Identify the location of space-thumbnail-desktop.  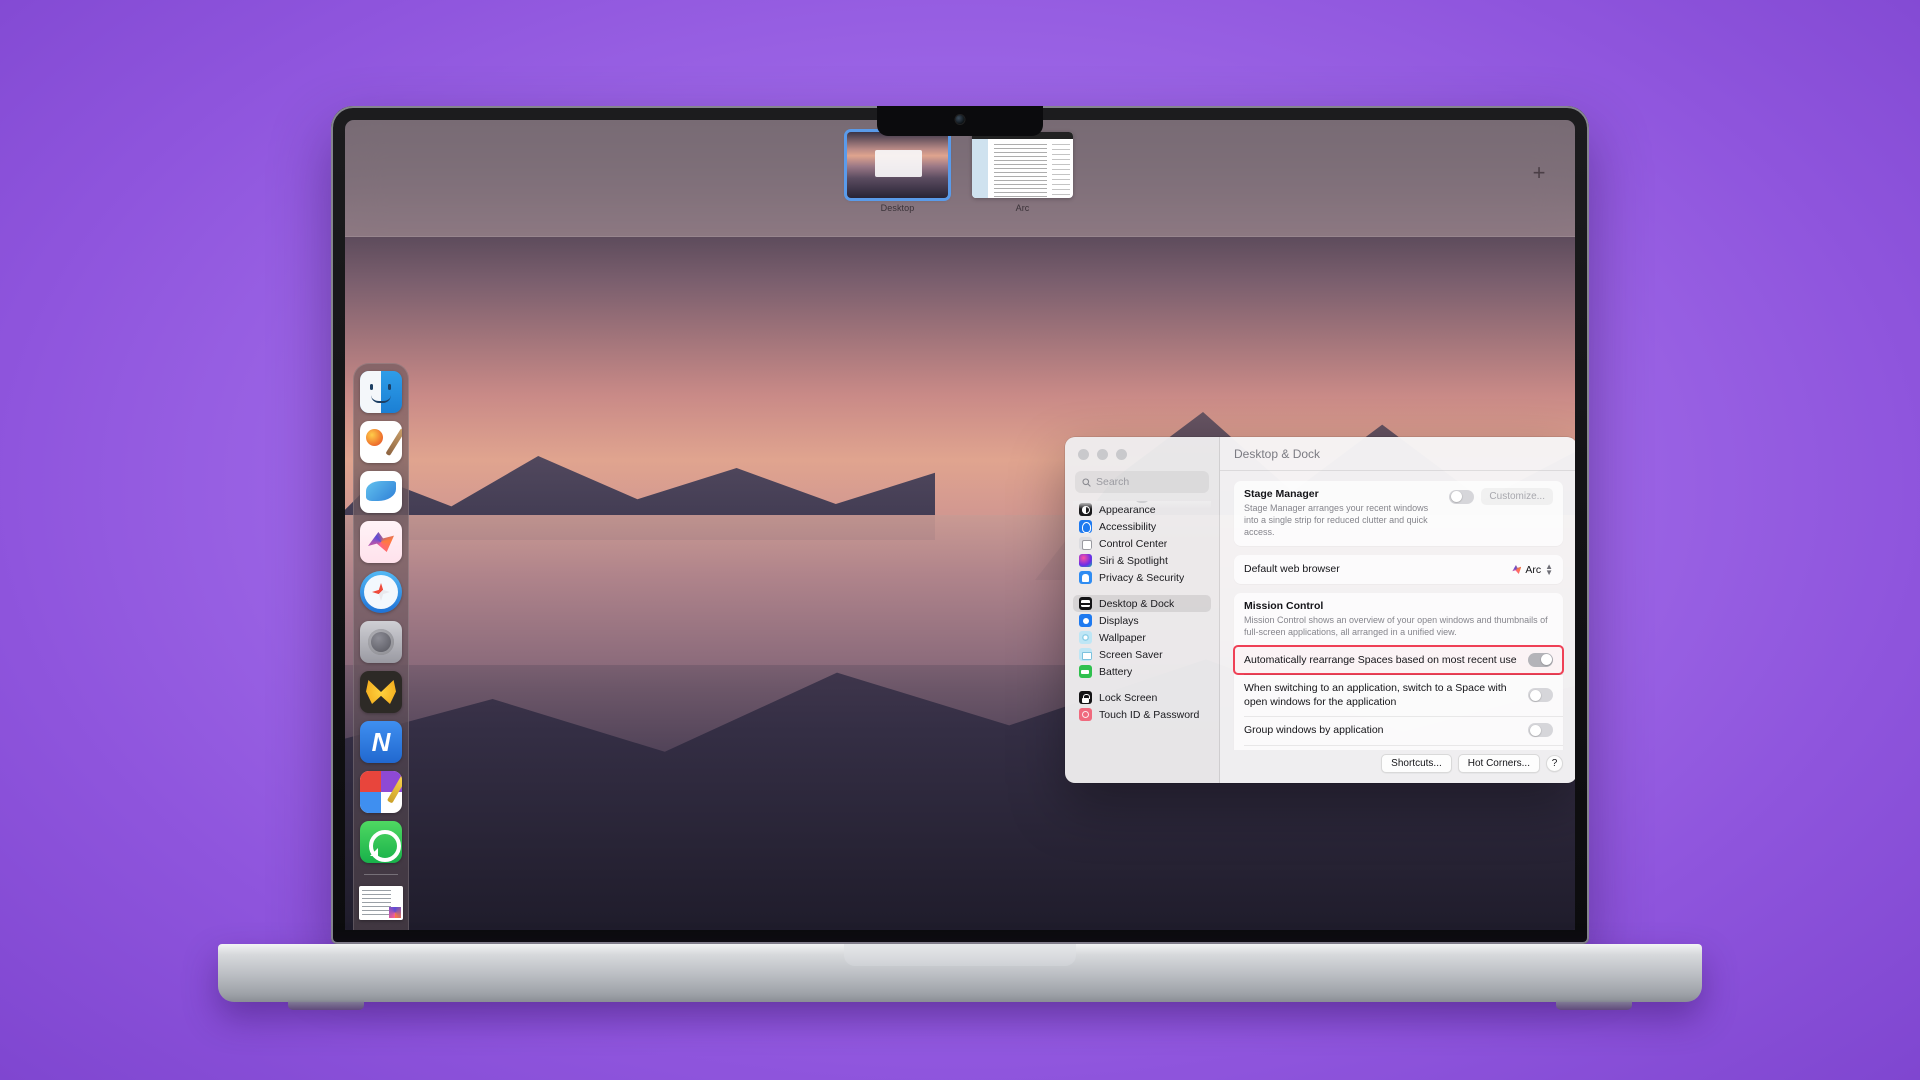
(897, 165).